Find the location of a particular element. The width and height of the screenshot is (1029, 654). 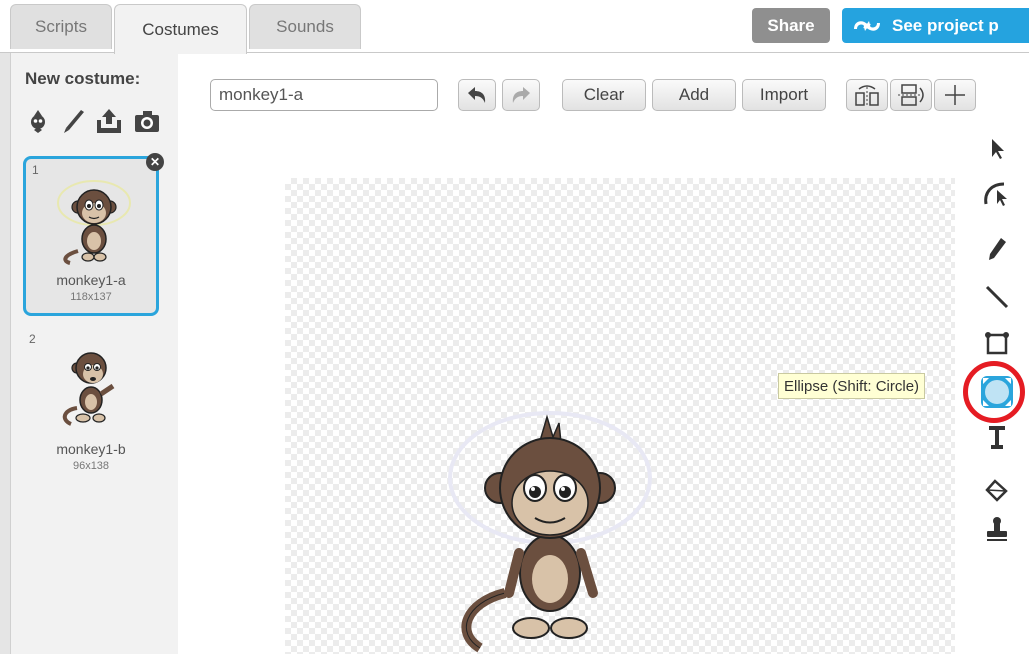

set-costume-center-button is located at coordinates (955, 95).